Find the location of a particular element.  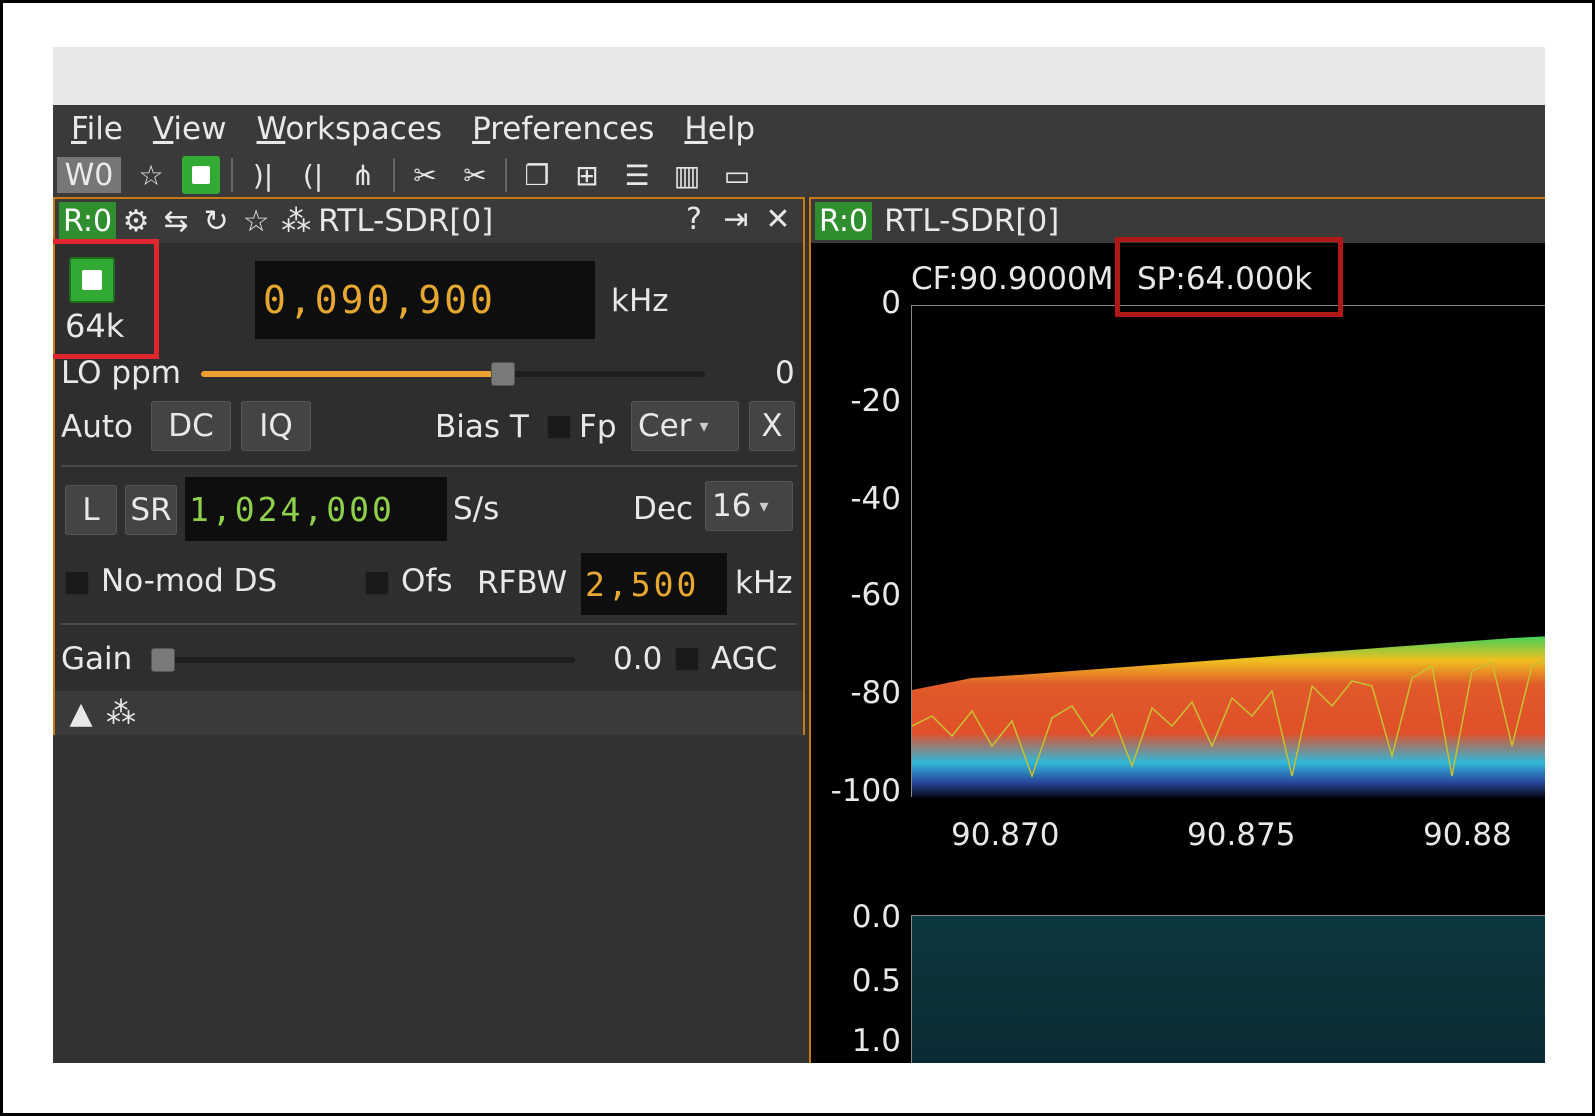

menu-bar: File View Workspaces Preferences Help is located at coordinates (799, 129).